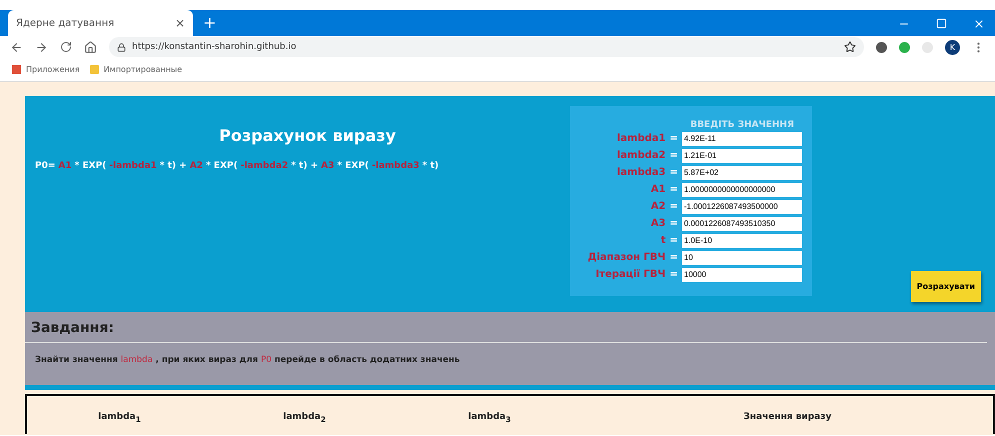 The height and width of the screenshot is (436, 995). What do you see at coordinates (742, 125) in the screenshot?
I see `form-title: ВВЕДІТЬ ЗНАЧЕННЯ` at bounding box center [742, 125].